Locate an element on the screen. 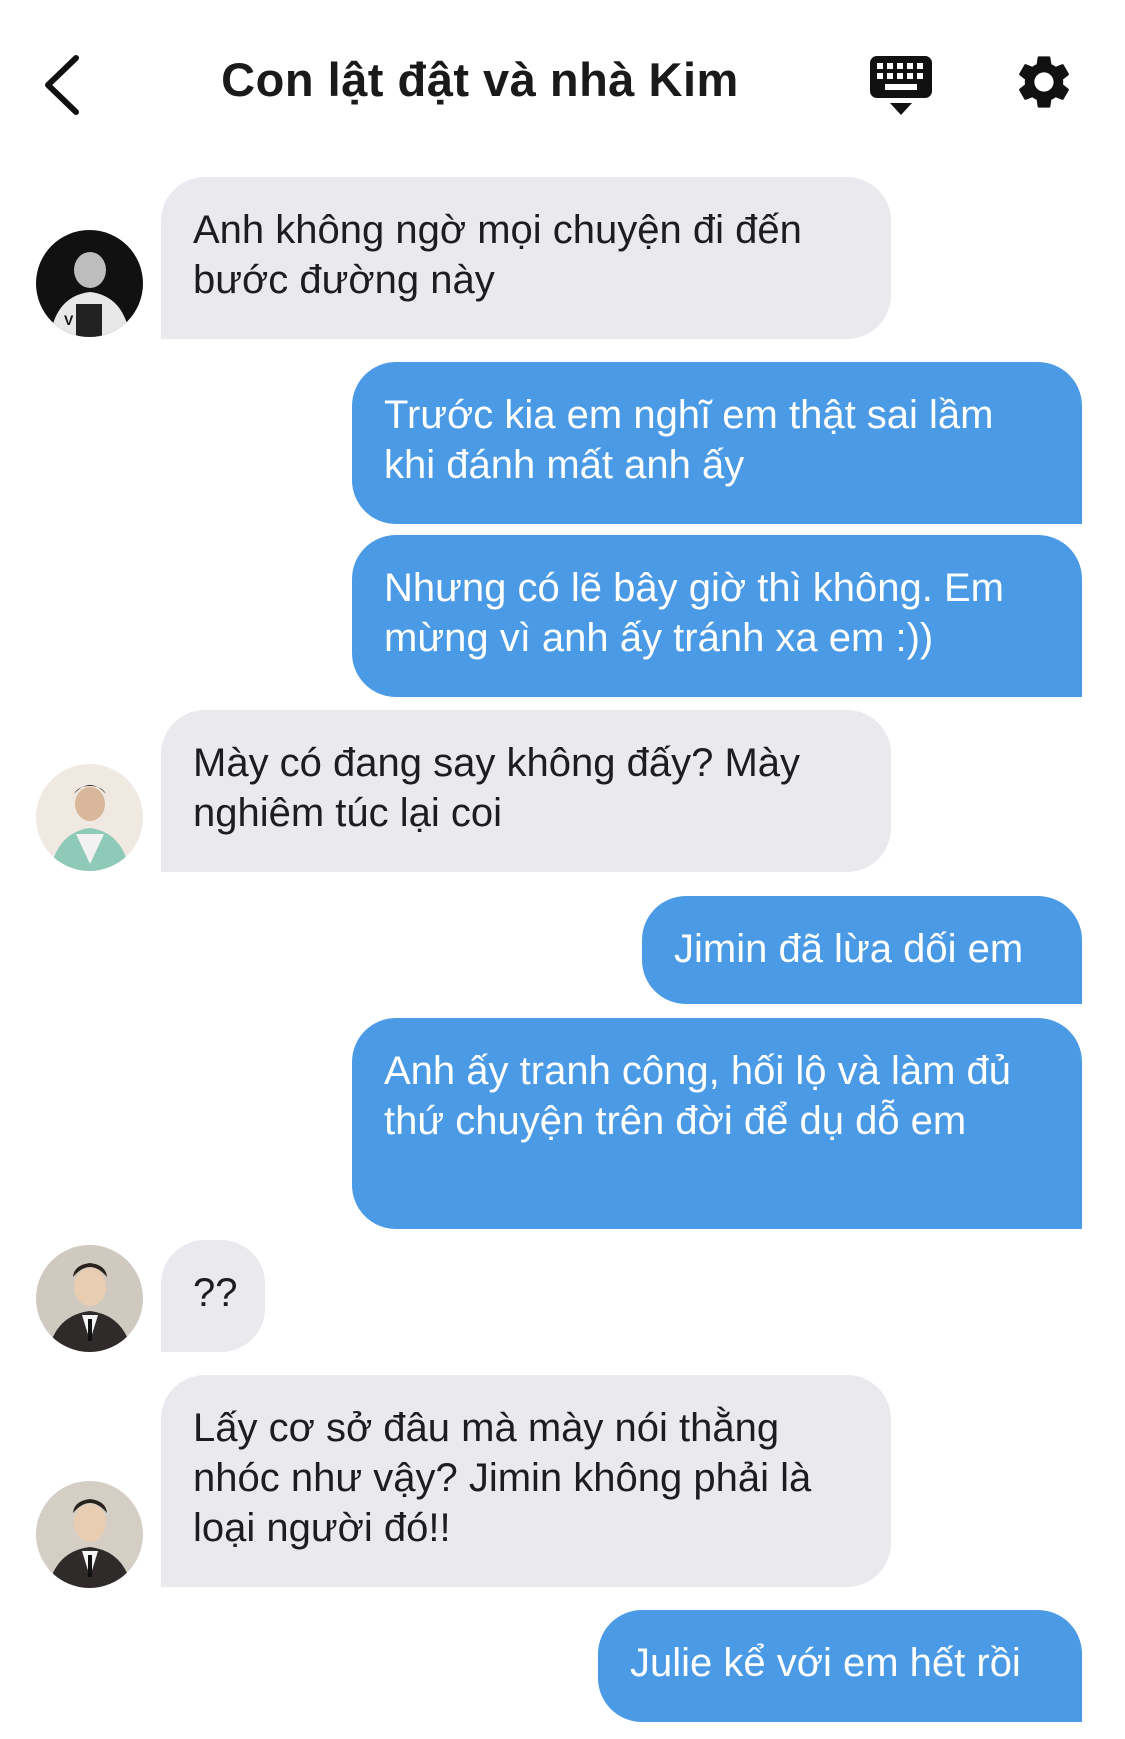 This screenshot has width=1125, height=1739. keyboard-toggle-button is located at coordinates (901, 86).